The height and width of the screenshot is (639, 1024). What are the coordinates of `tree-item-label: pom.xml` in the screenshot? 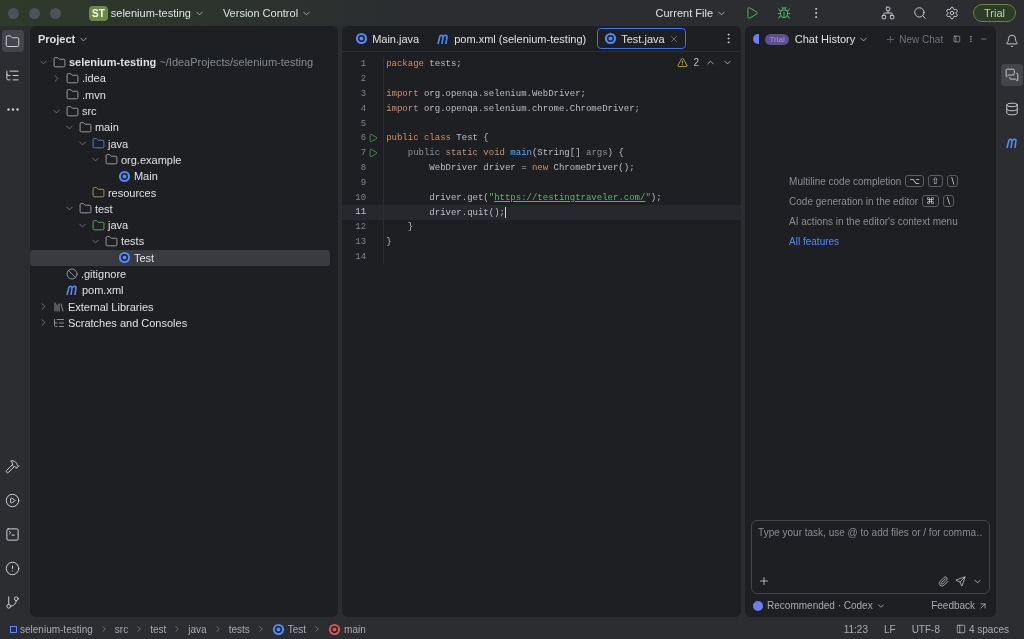 It's located at (102, 290).